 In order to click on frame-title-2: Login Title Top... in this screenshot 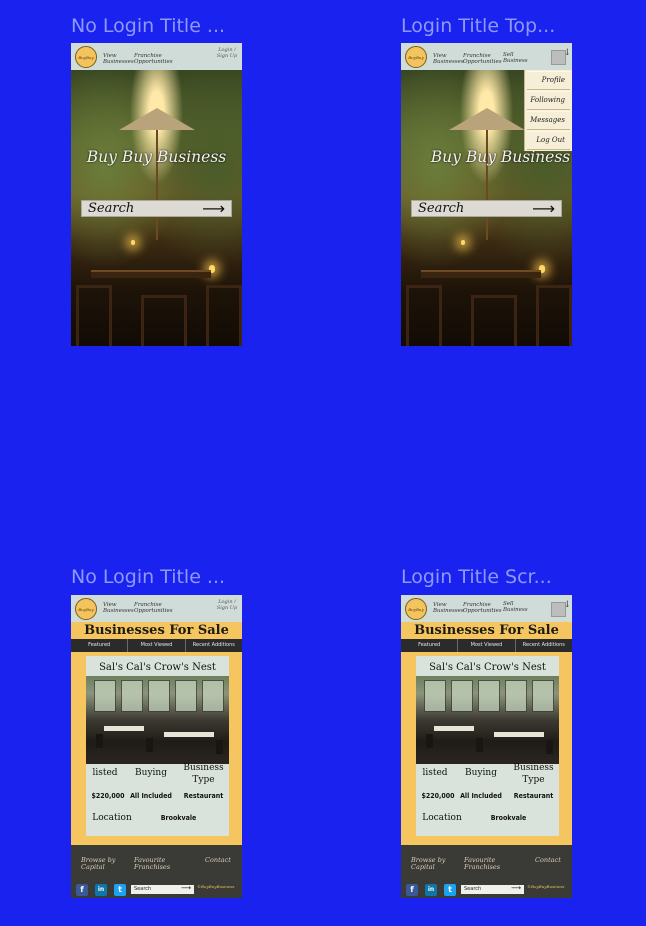, I will do `click(478, 26)`.